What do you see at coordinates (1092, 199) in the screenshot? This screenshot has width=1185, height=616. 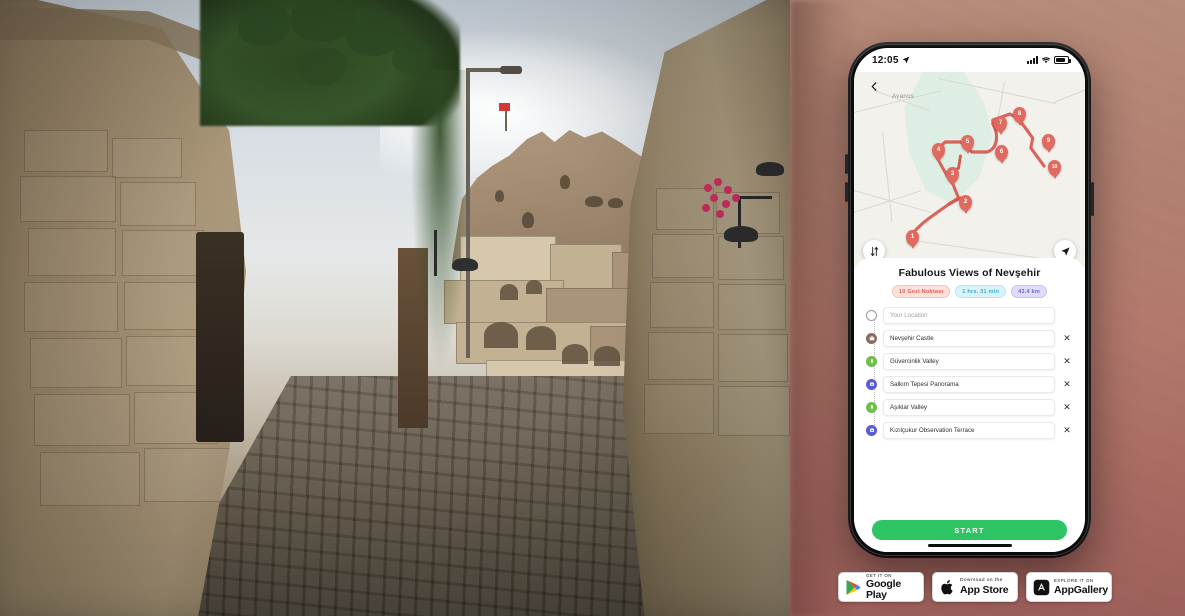 I see `power-button` at bounding box center [1092, 199].